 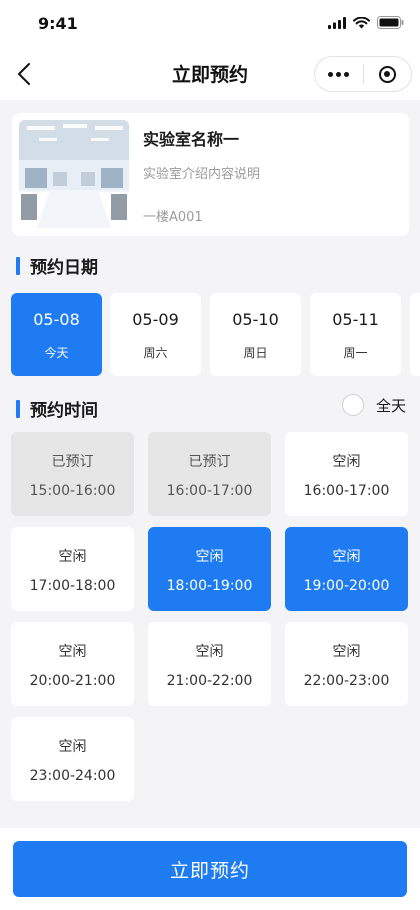 What do you see at coordinates (64, 411) in the screenshot?
I see `time-section-label: 预约时间` at bounding box center [64, 411].